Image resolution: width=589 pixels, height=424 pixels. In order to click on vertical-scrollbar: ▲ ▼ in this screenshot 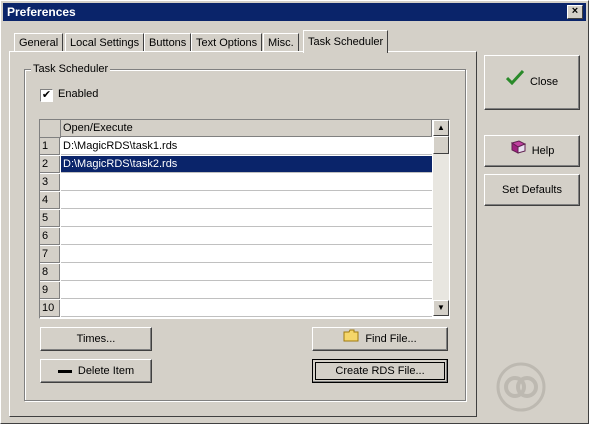, I will do `click(441, 218)`.